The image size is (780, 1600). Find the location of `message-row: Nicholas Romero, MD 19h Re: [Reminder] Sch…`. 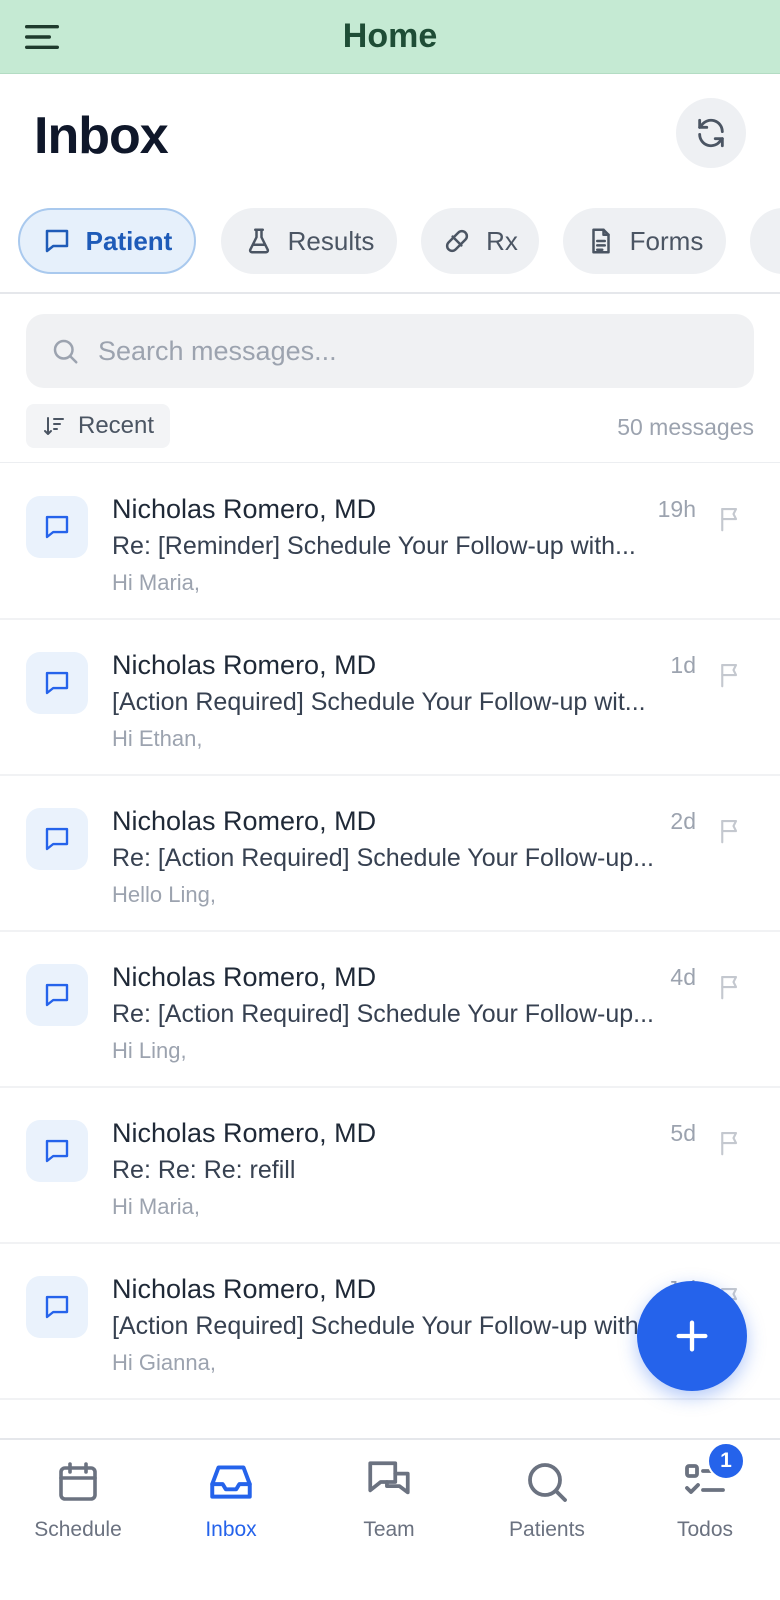

message-row: Nicholas Romero, MD 19h Re: [Reminder] Sch… is located at coordinates (390, 542).